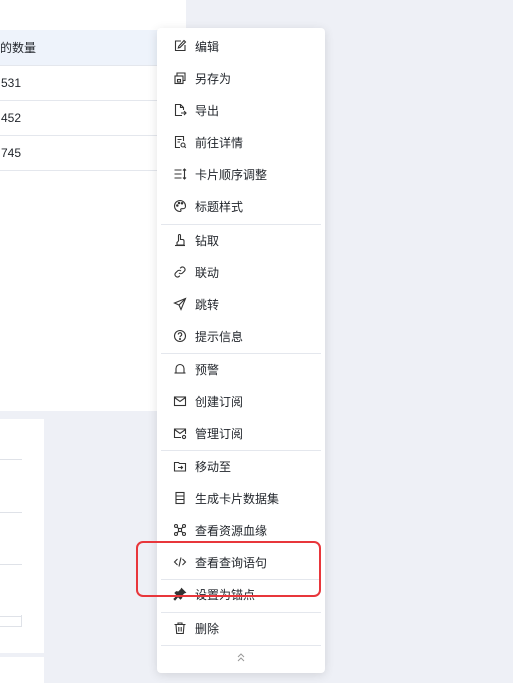 Image resolution: width=513 pixels, height=683 pixels. Describe the element at coordinates (207, 240) in the screenshot. I see `menu-item-label: 钻取` at that location.